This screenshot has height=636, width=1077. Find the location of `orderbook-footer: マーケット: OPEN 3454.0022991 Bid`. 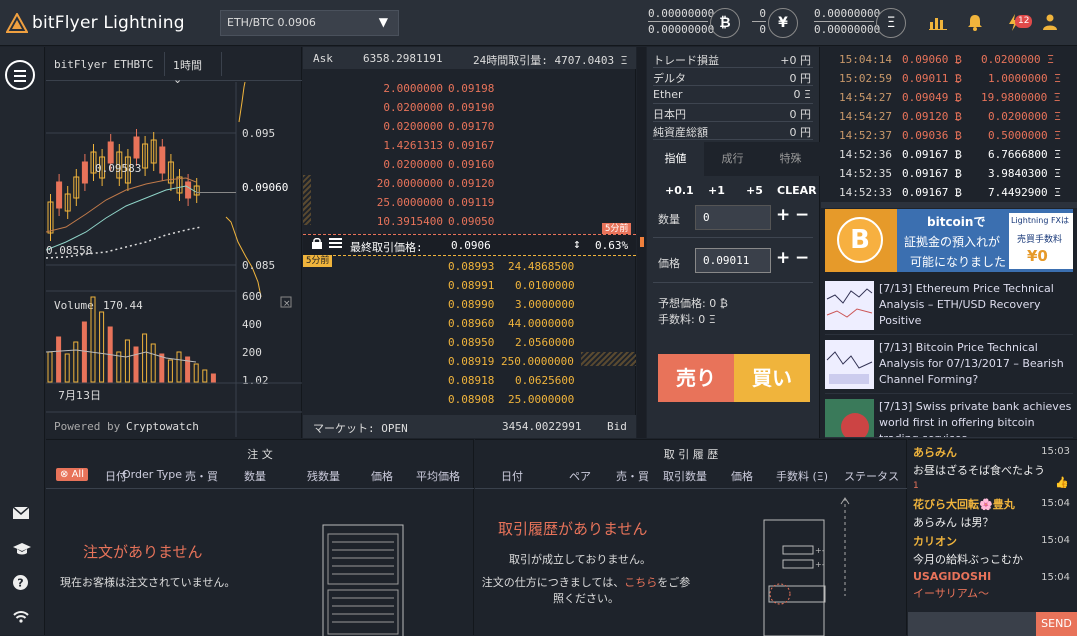

orderbook-footer: マーケット: OPEN 3454.0022991 Bid is located at coordinates (469, 426).